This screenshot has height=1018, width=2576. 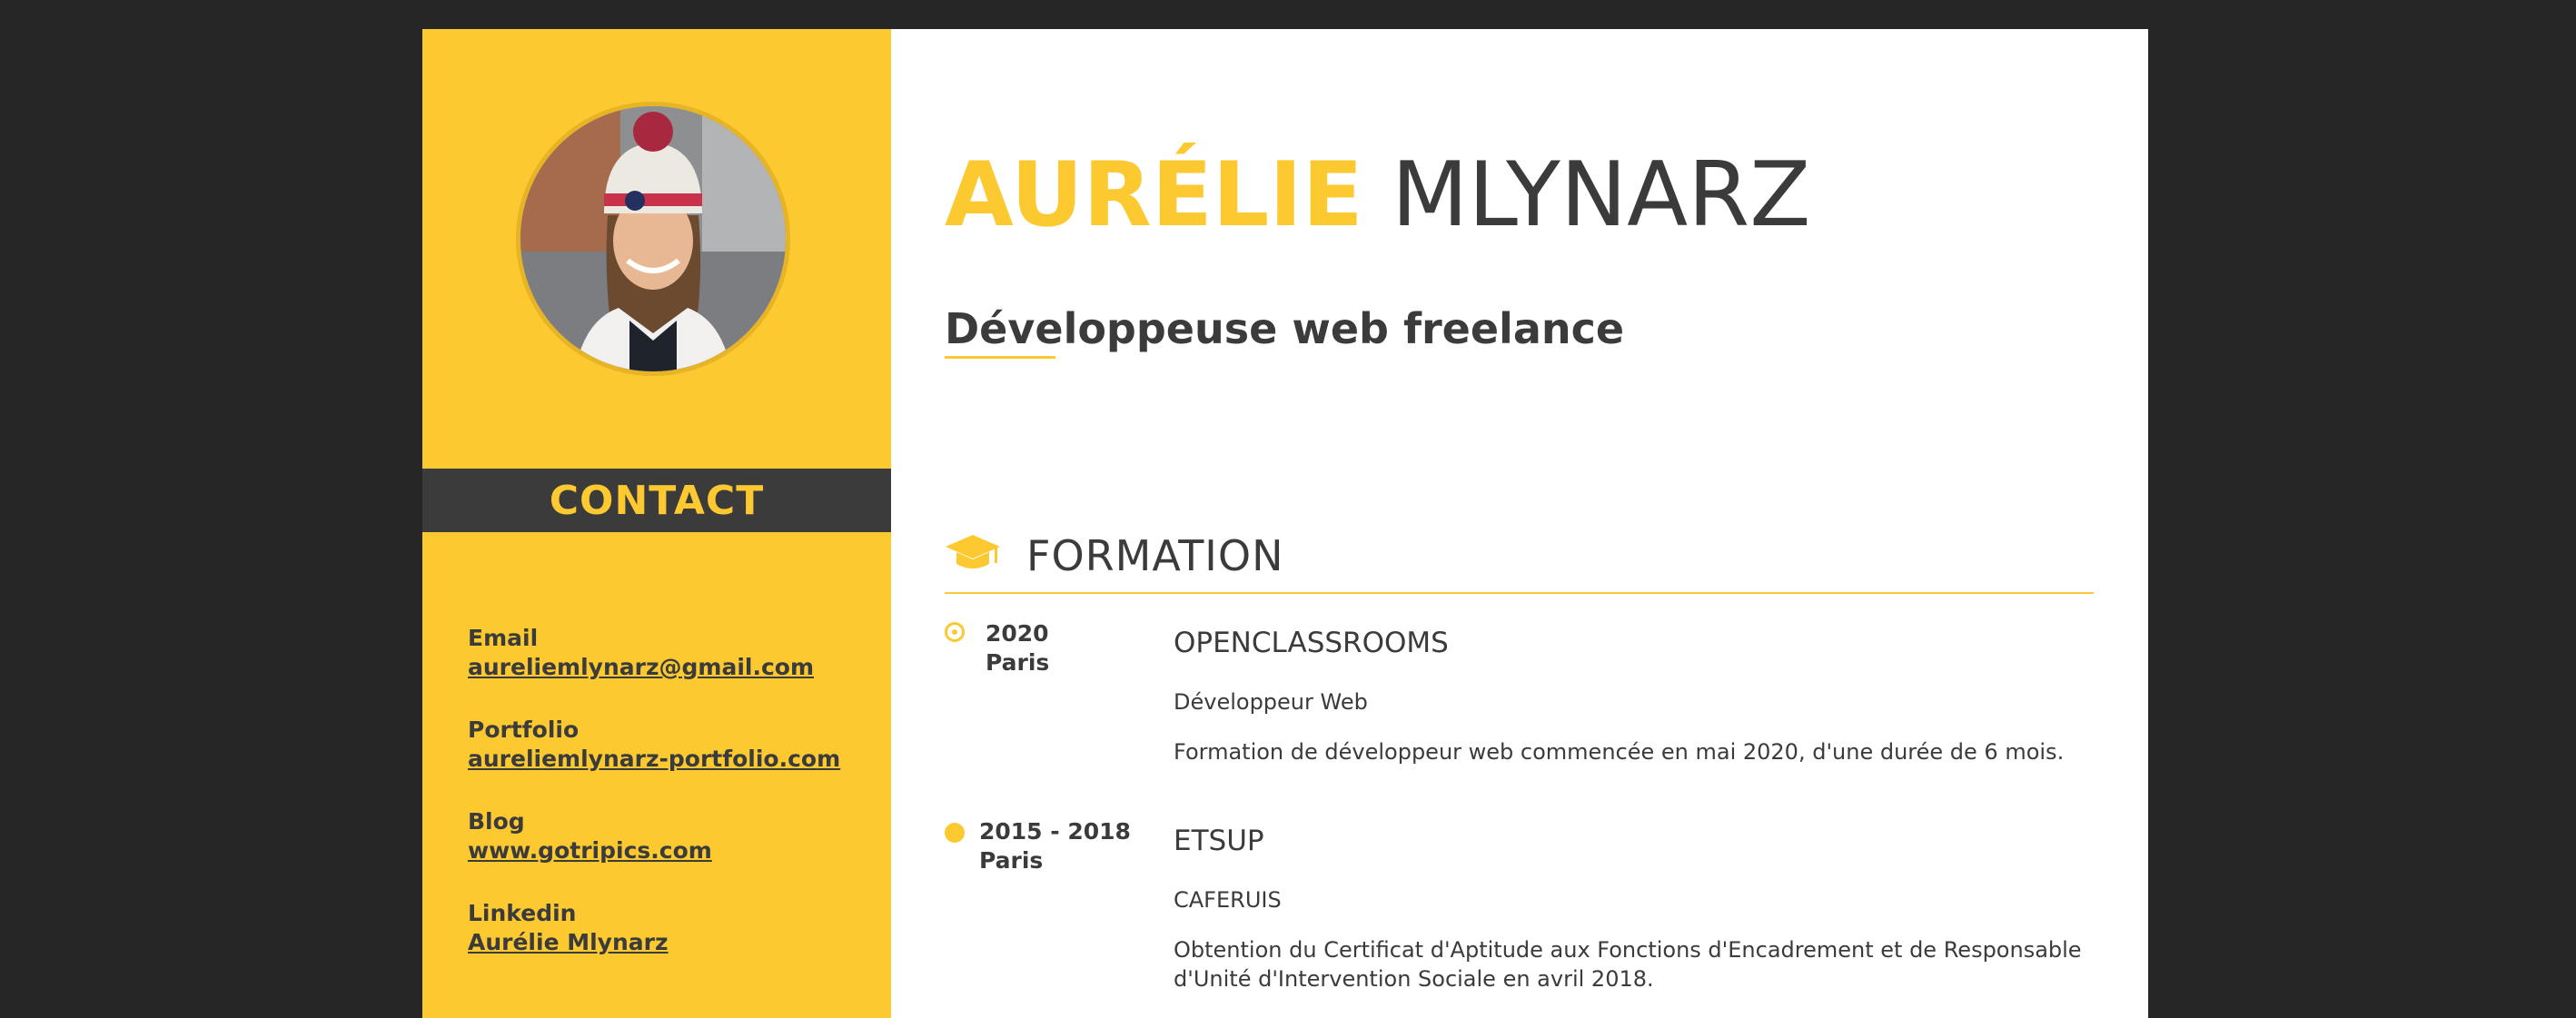 What do you see at coordinates (653, 239) in the screenshot?
I see `avatar` at bounding box center [653, 239].